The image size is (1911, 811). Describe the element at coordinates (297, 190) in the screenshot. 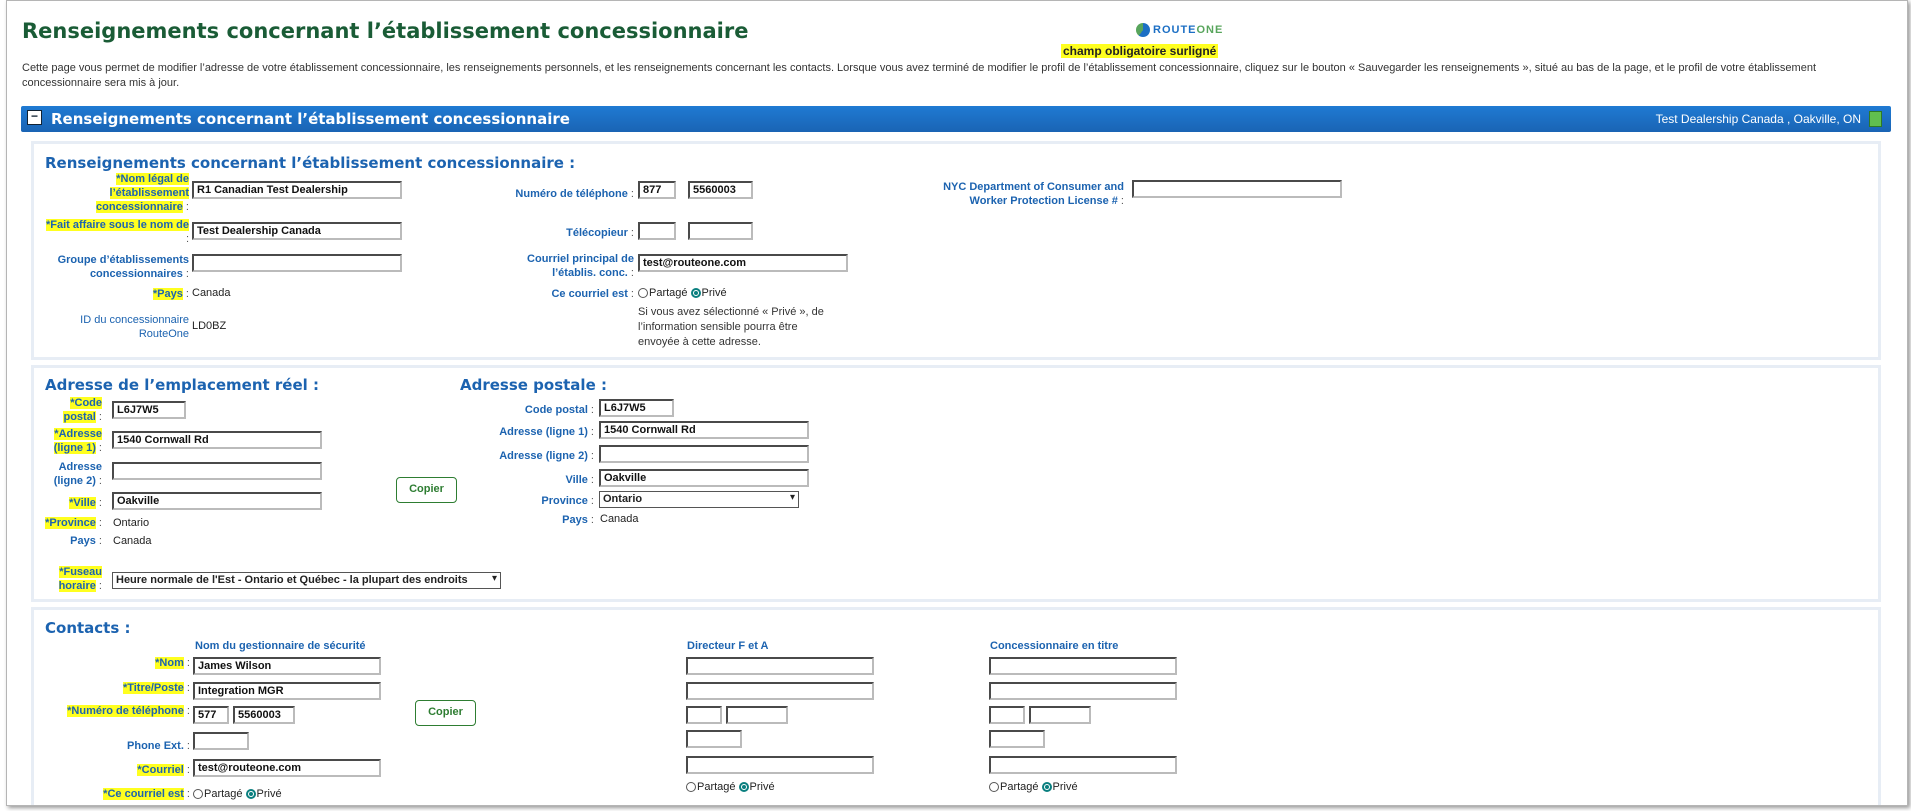

I see `legal-name-input: R1 Canadian Test Dealership` at that location.